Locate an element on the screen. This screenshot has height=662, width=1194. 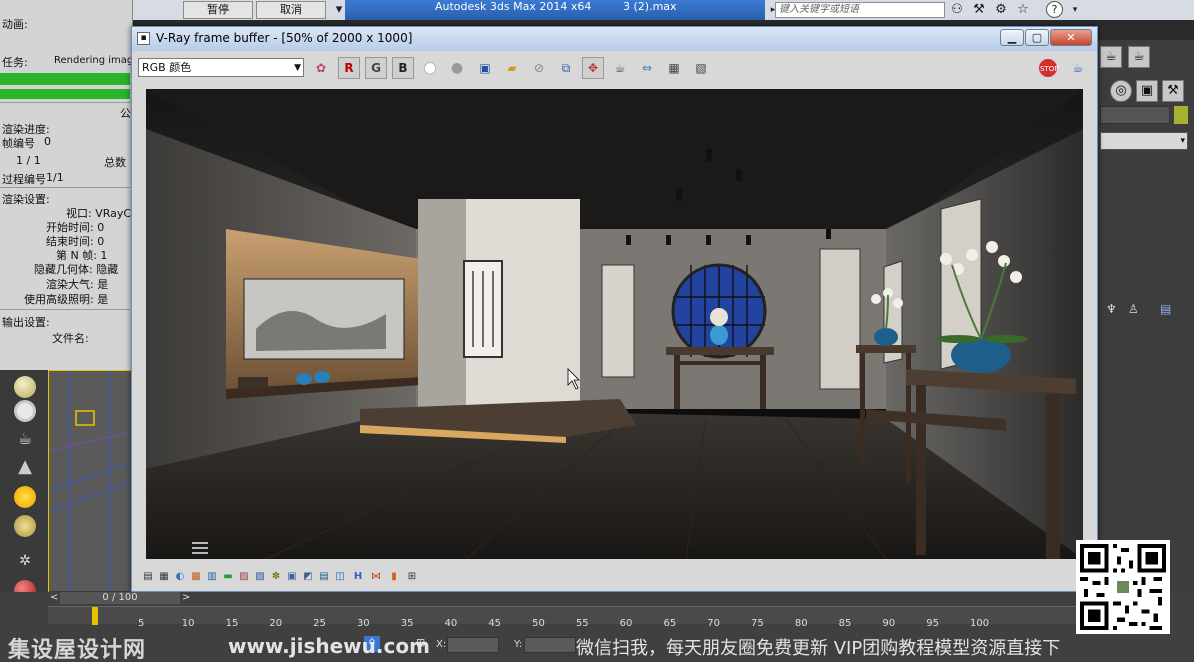
blue-channel-button: B is located at coordinates (403, 68).